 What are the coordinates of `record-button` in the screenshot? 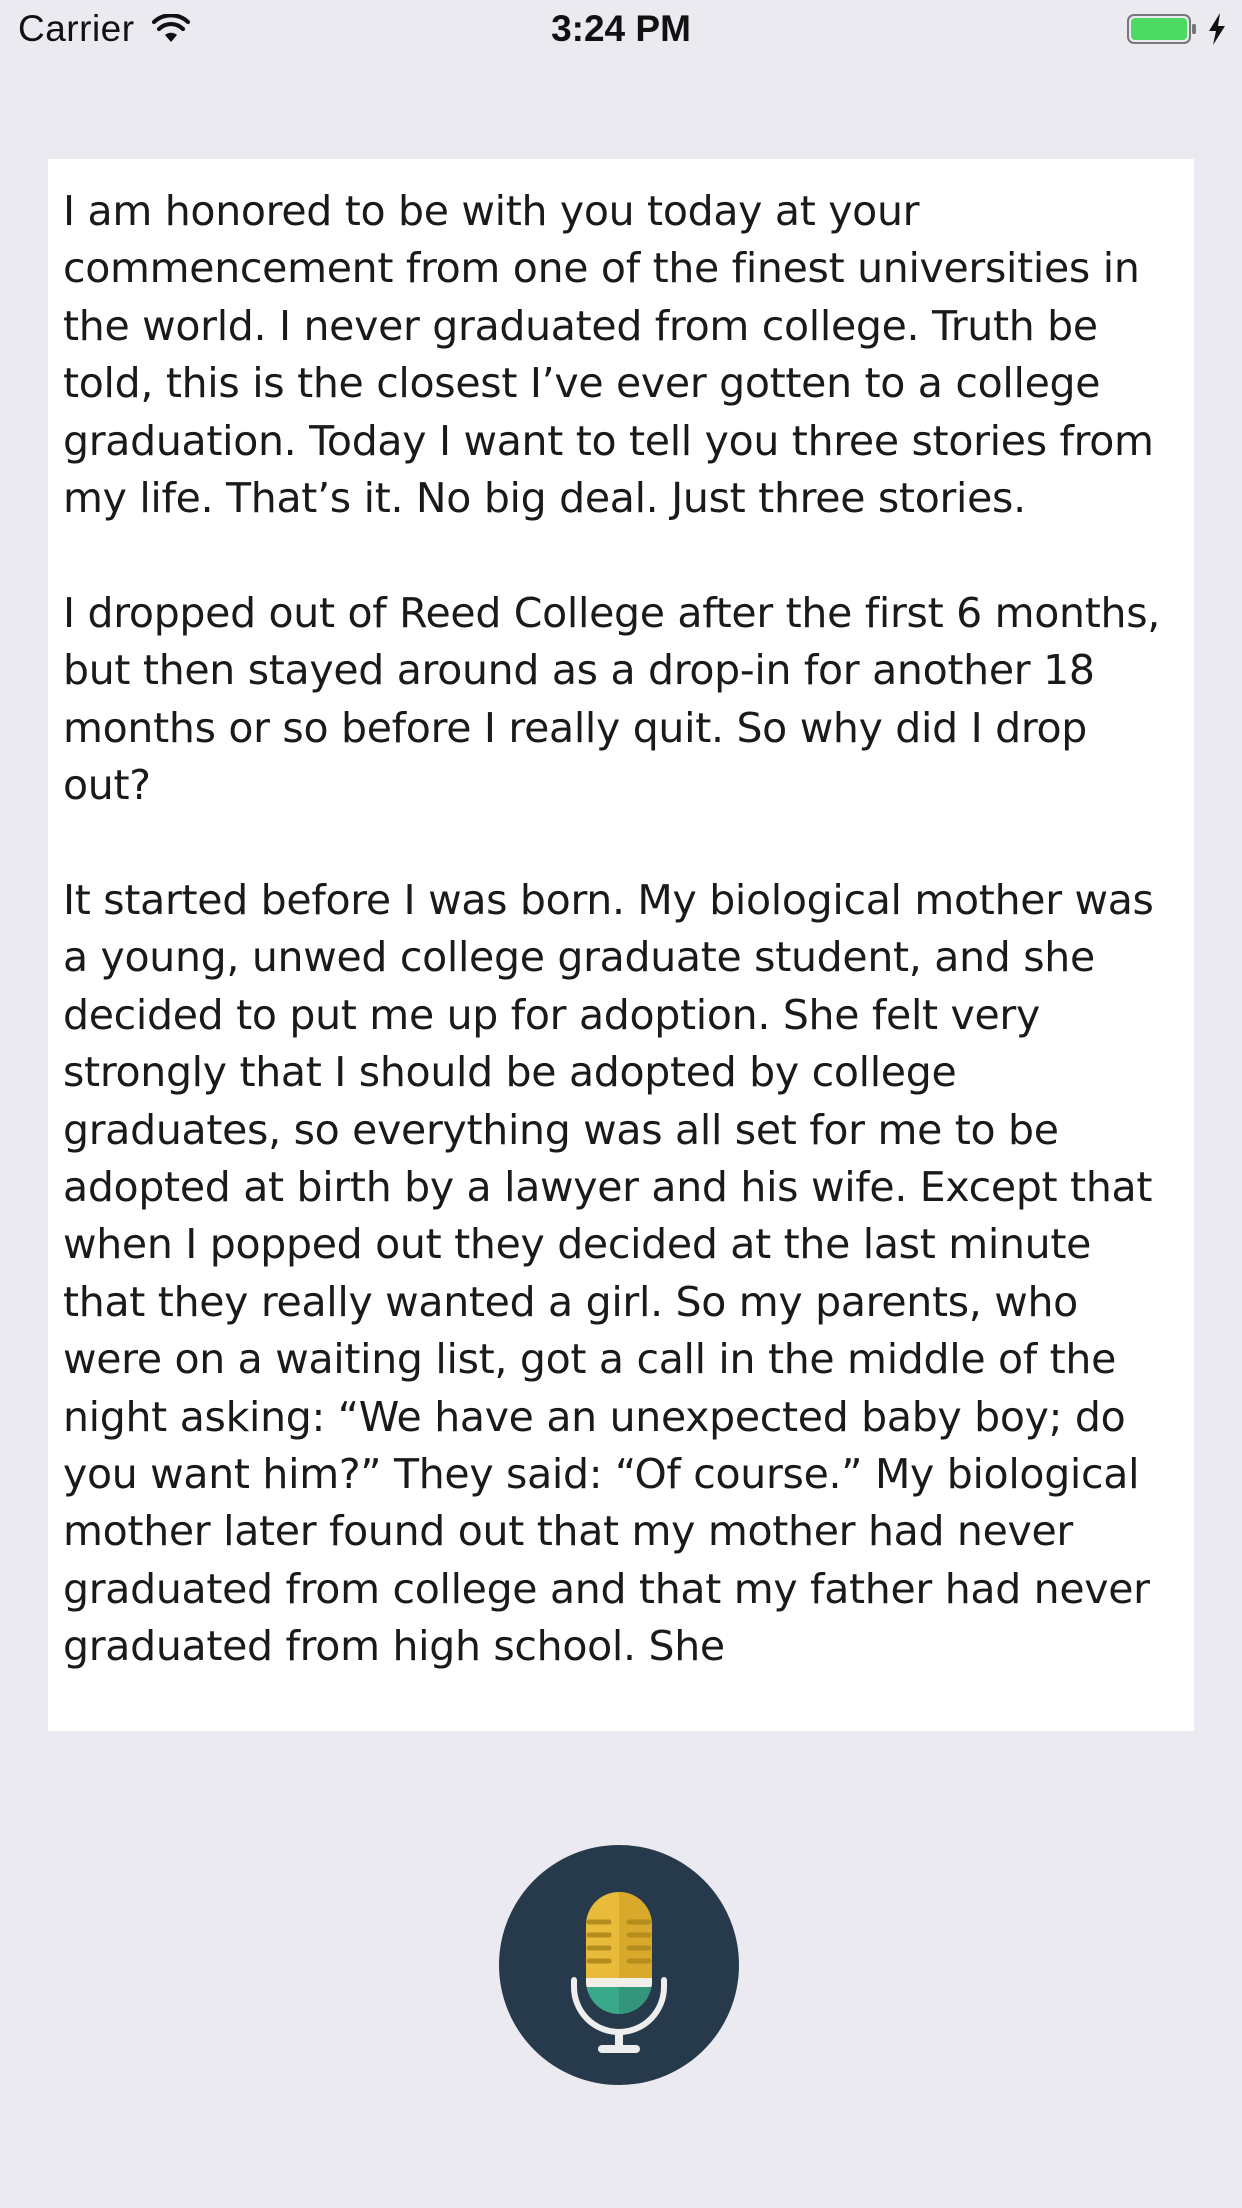 It's located at (619, 1965).